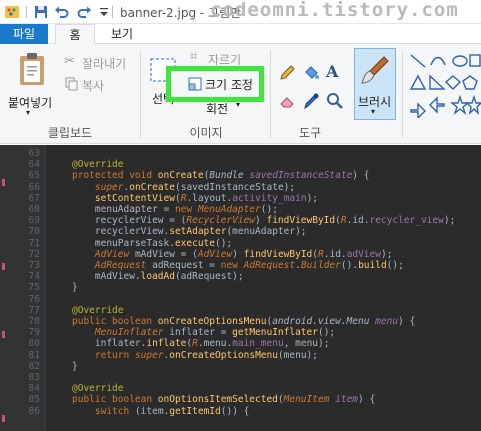  I want to click on paint-app-icon, so click(12, 12).